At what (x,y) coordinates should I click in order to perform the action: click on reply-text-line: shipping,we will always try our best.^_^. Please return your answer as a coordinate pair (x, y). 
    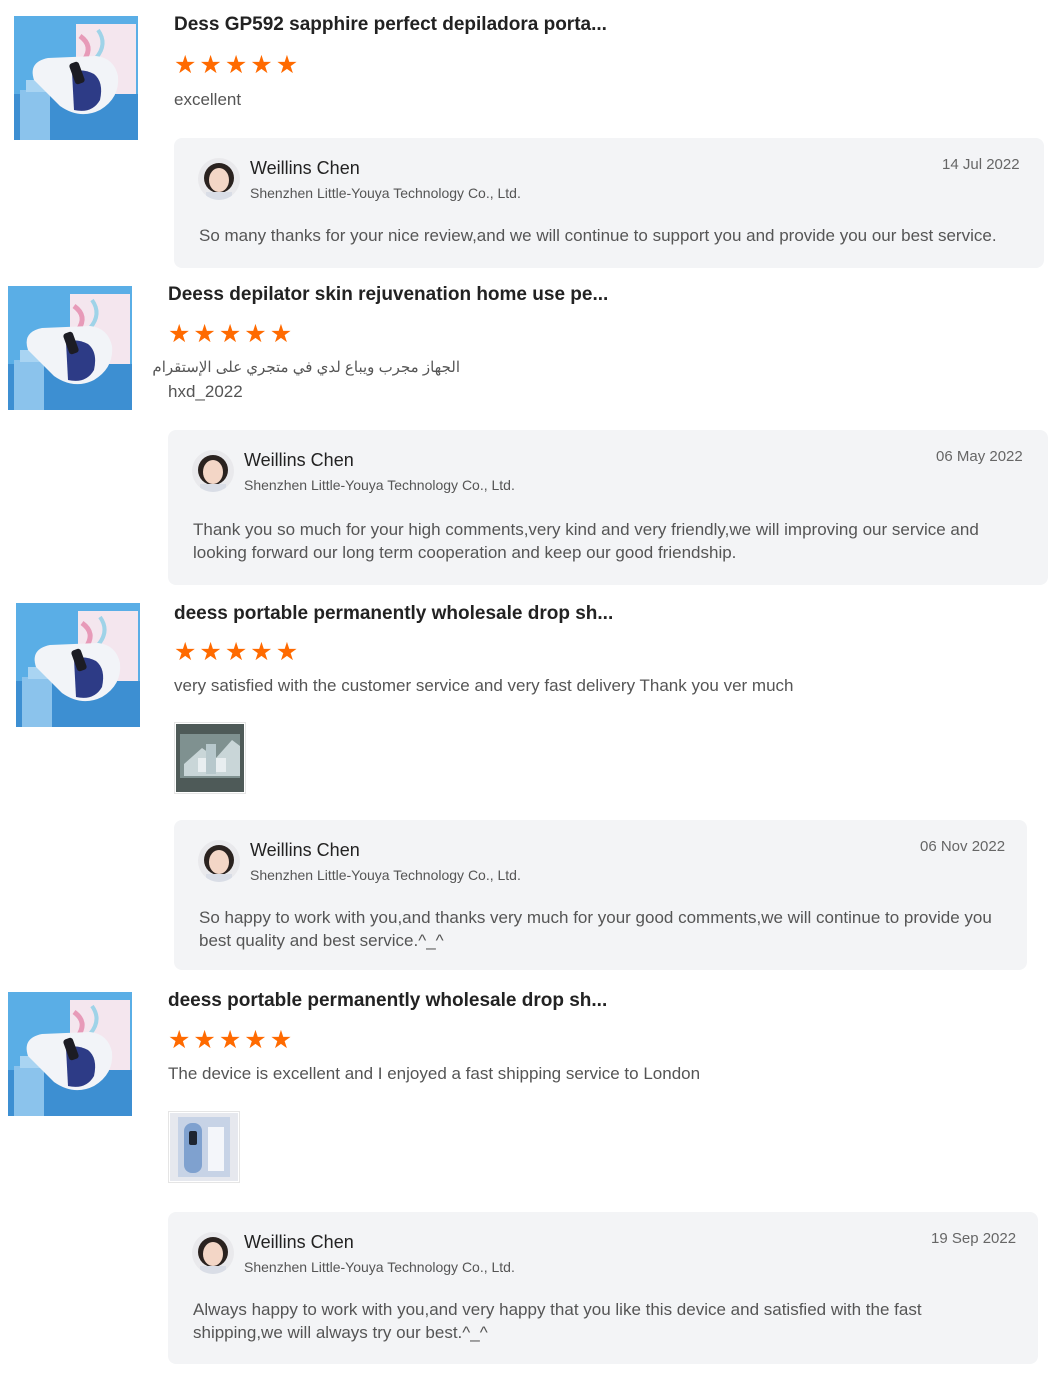
    Looking at the image, I should click on (340, 1332).